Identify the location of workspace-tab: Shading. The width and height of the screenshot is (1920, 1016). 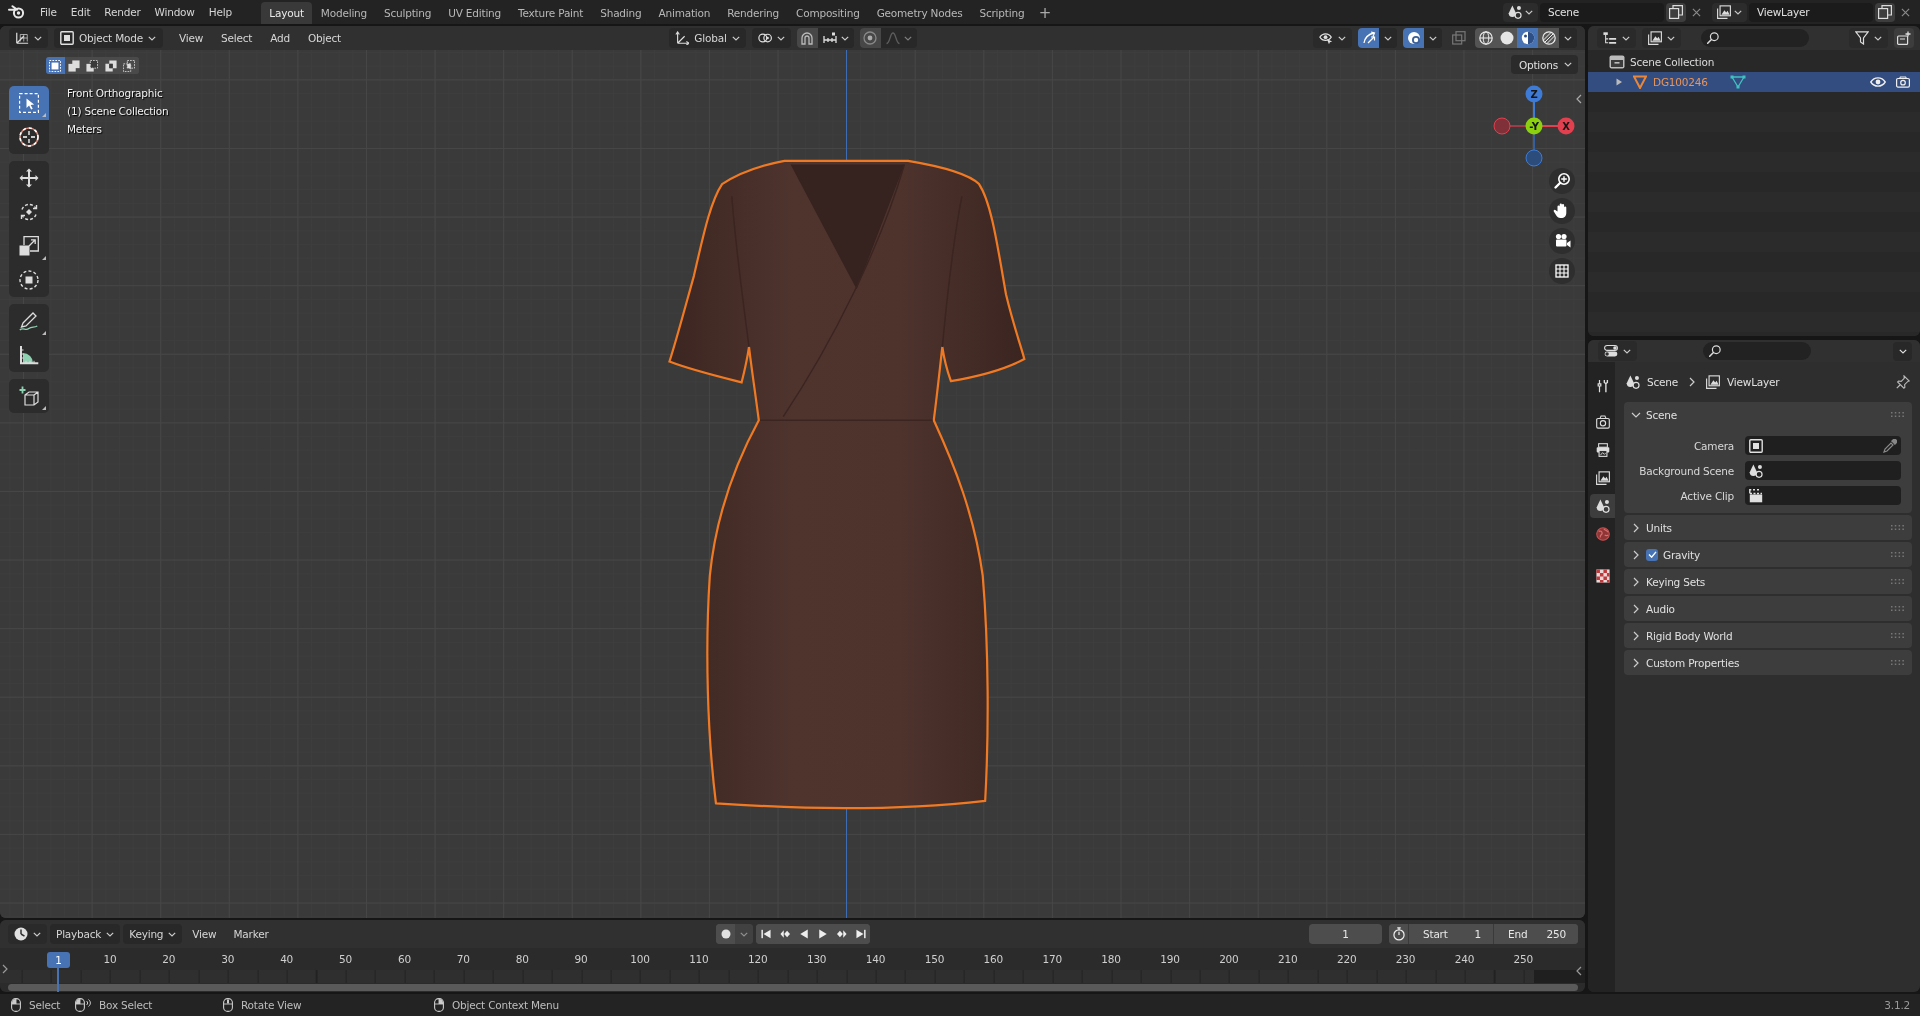
(620, 13).